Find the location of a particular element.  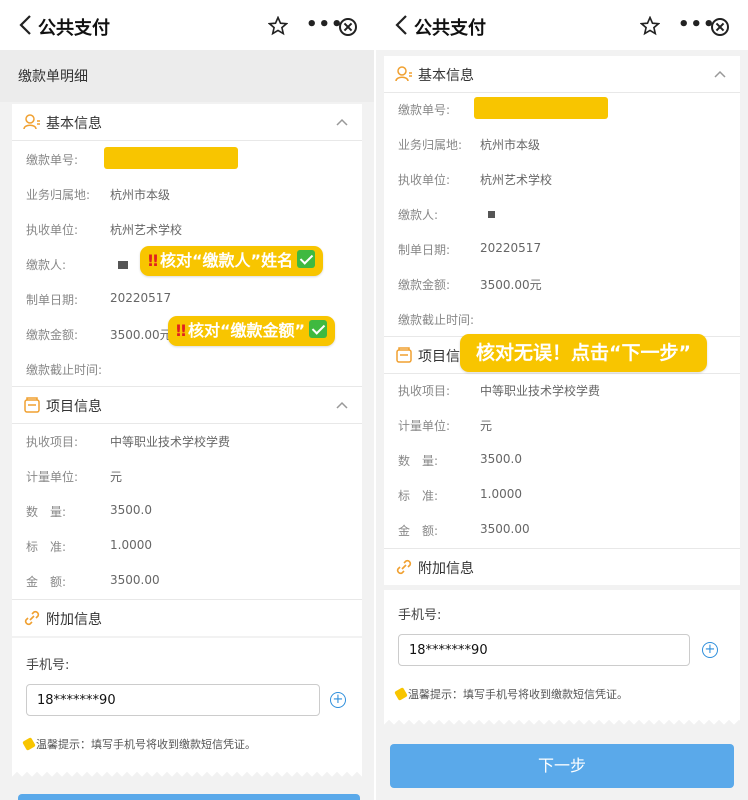

section-title: 项目信息 is located at coordinates (74, 407).